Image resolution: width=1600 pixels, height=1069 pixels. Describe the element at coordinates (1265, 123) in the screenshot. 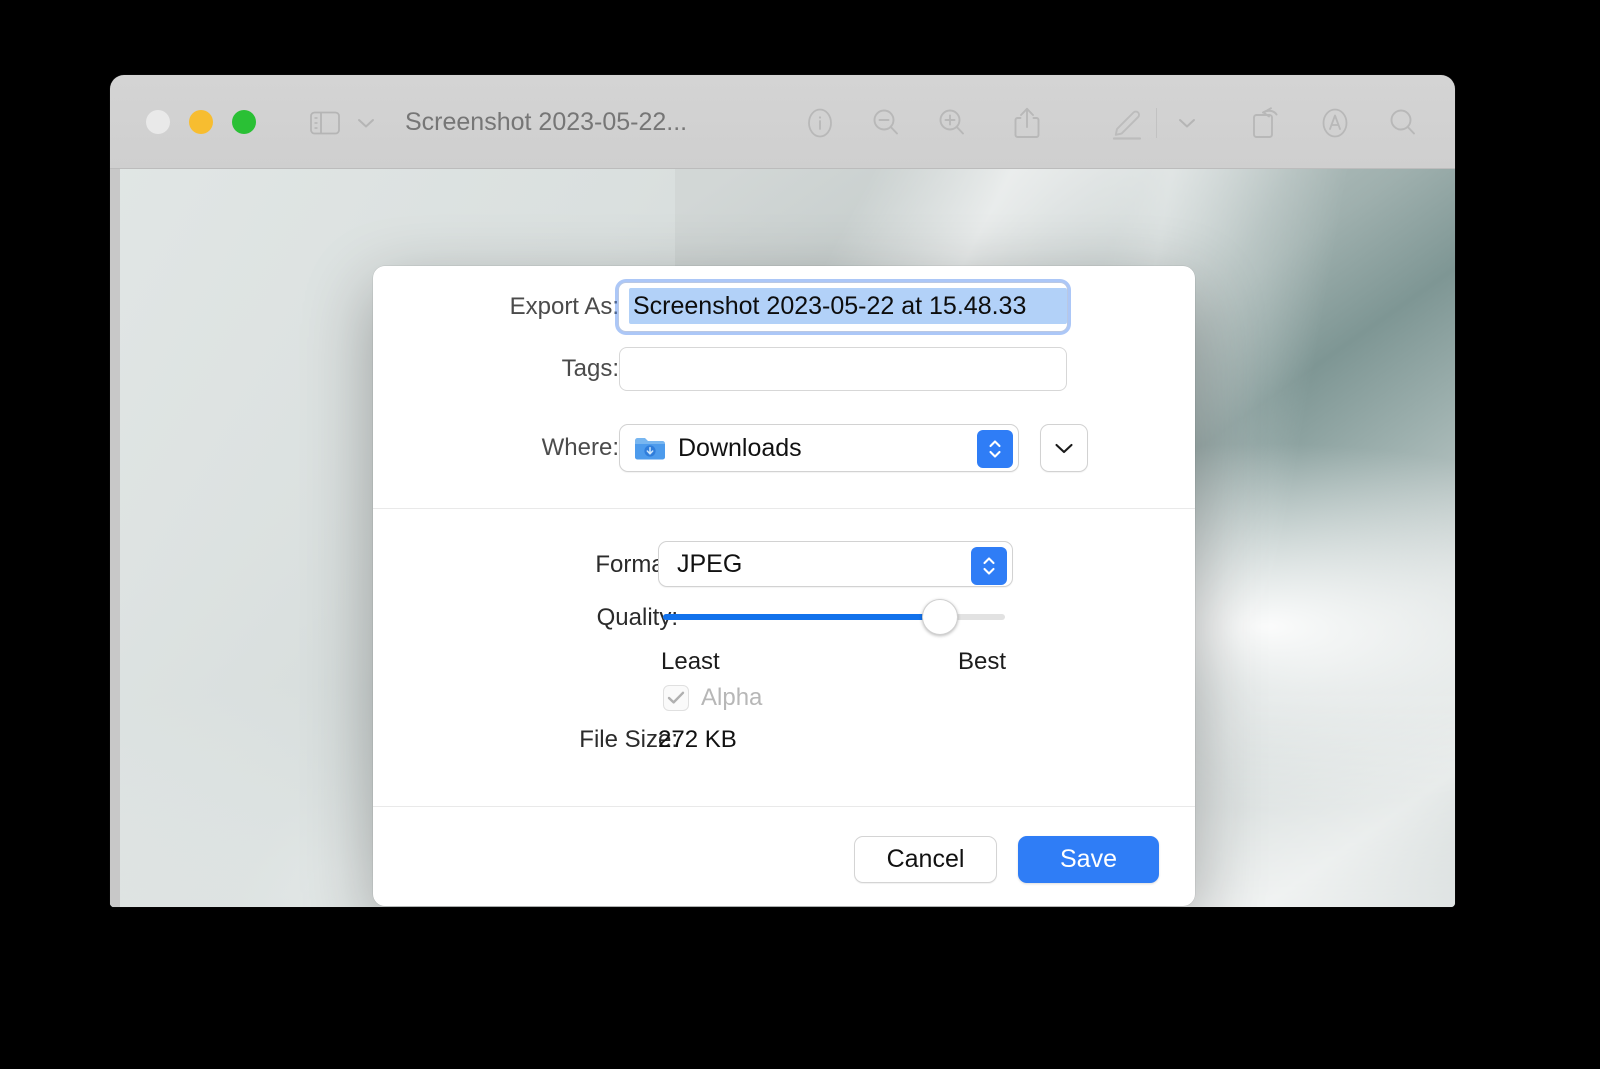

I see `rotate-icon` at that location.